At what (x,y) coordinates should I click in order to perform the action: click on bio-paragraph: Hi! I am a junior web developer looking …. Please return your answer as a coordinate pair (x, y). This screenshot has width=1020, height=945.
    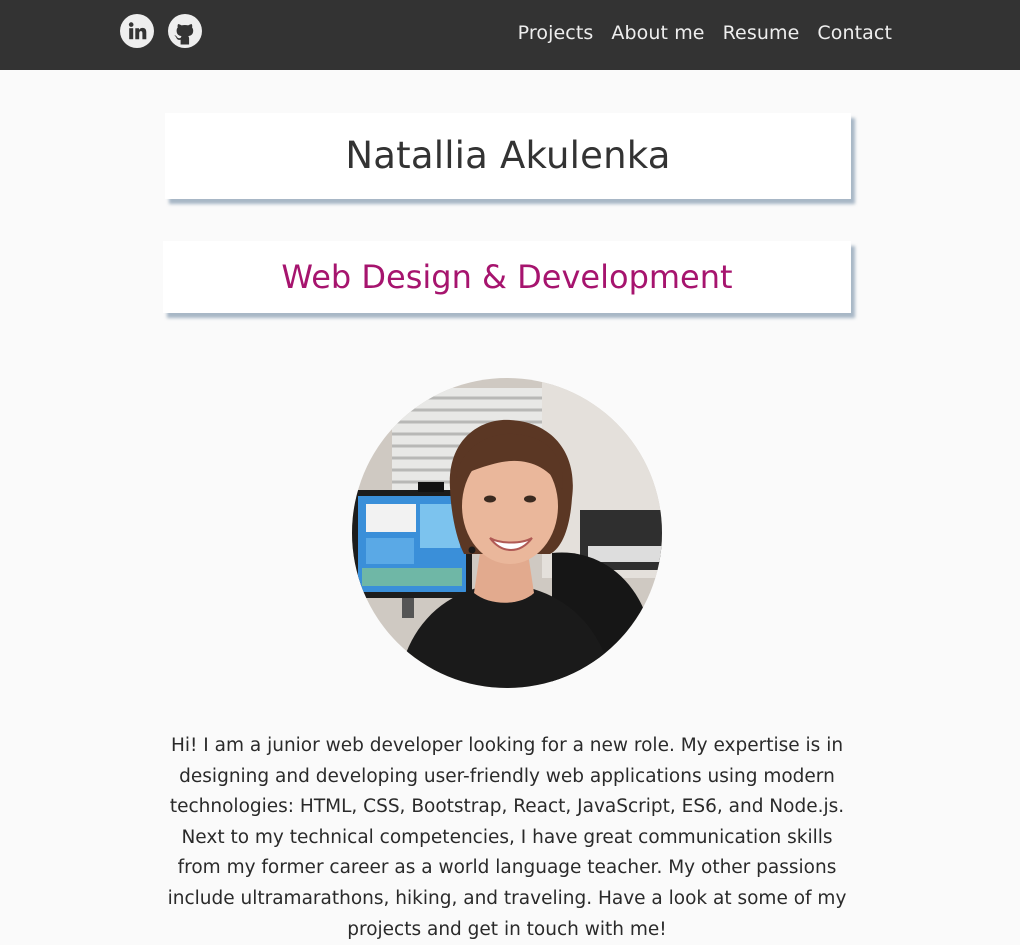
    Looking at the image, I should click on (507, 837).